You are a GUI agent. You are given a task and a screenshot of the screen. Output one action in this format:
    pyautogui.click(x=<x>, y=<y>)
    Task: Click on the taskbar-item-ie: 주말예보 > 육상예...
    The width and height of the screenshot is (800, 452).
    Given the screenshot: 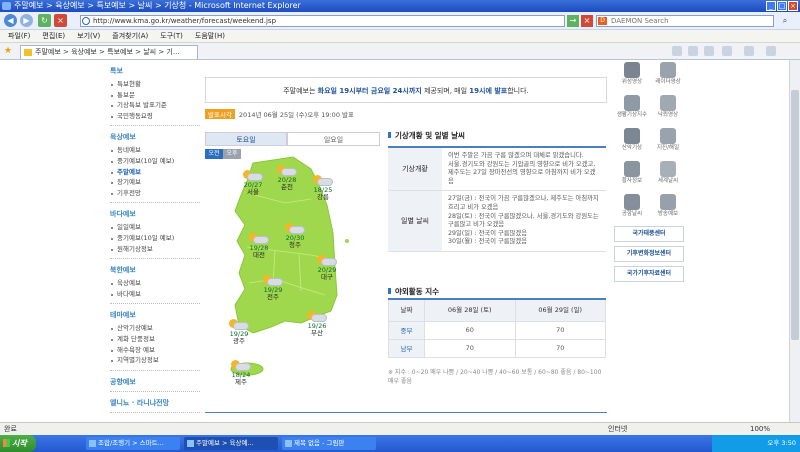 What is the action you would take?
    pyautogui.click(x=231, y=443)
    